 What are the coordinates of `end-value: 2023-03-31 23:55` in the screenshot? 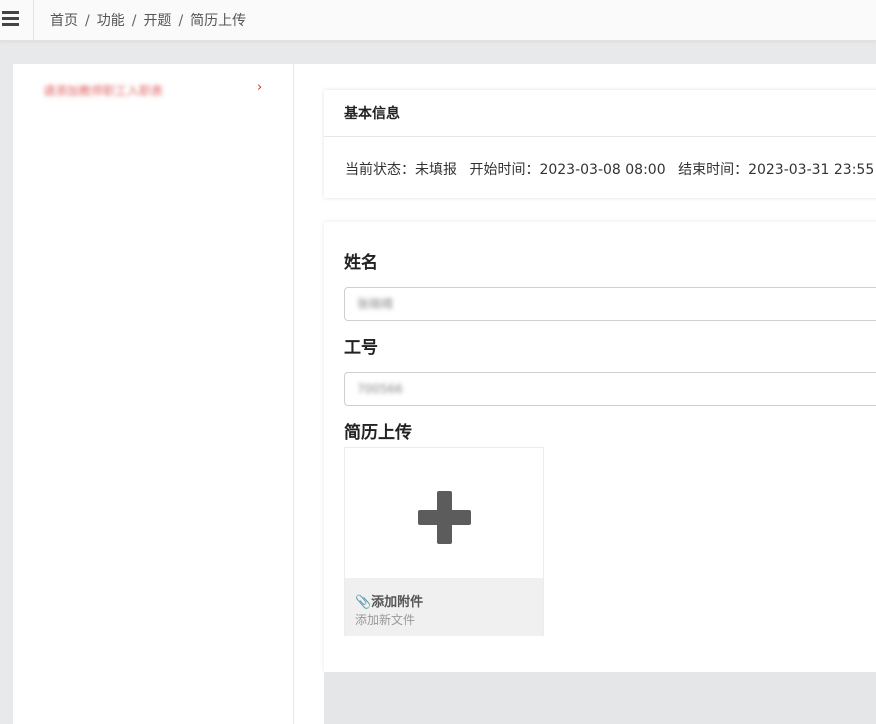 It's located at (811, 170).